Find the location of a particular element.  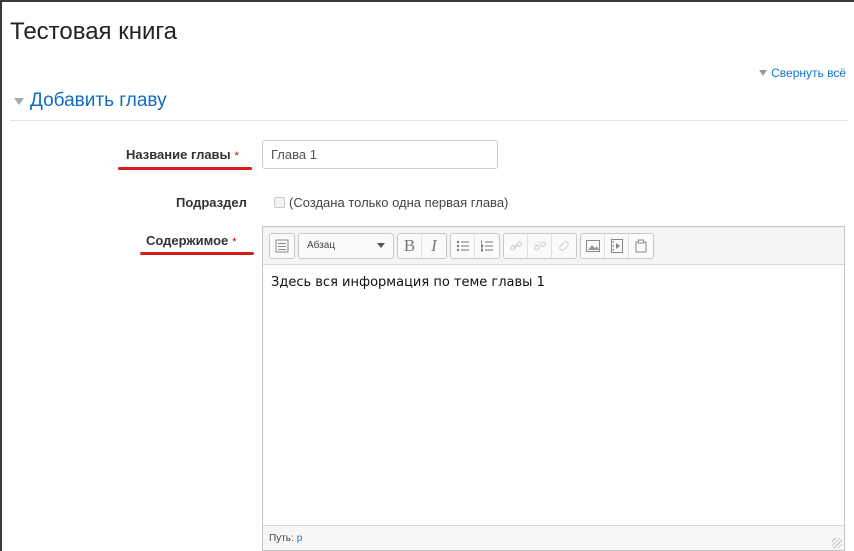

insert-media-icon is located at coordinates (617, 245).